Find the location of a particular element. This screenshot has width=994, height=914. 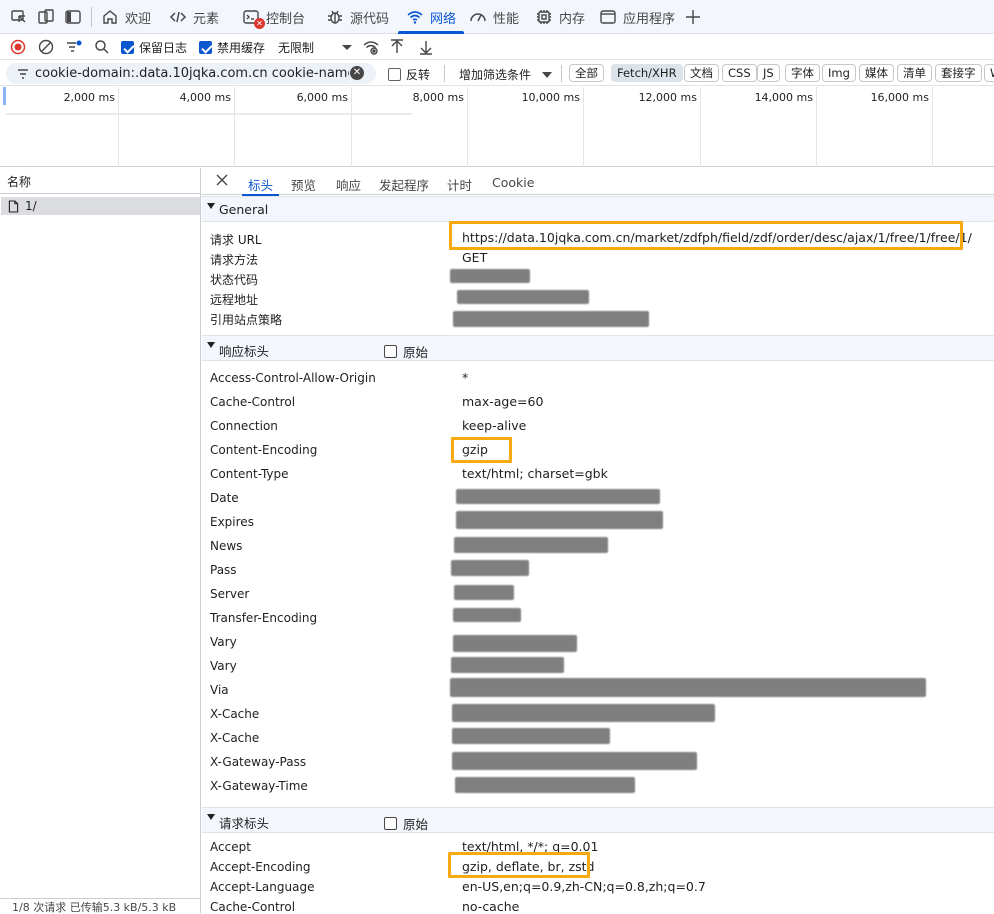

wifi-icon is located at coordinates (415, 17).